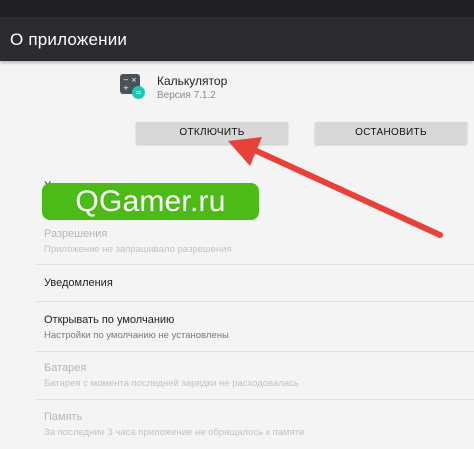 This screenshot has width=474, height=449. I want to click on permissions-title: Разрешения, so click(76, 234).